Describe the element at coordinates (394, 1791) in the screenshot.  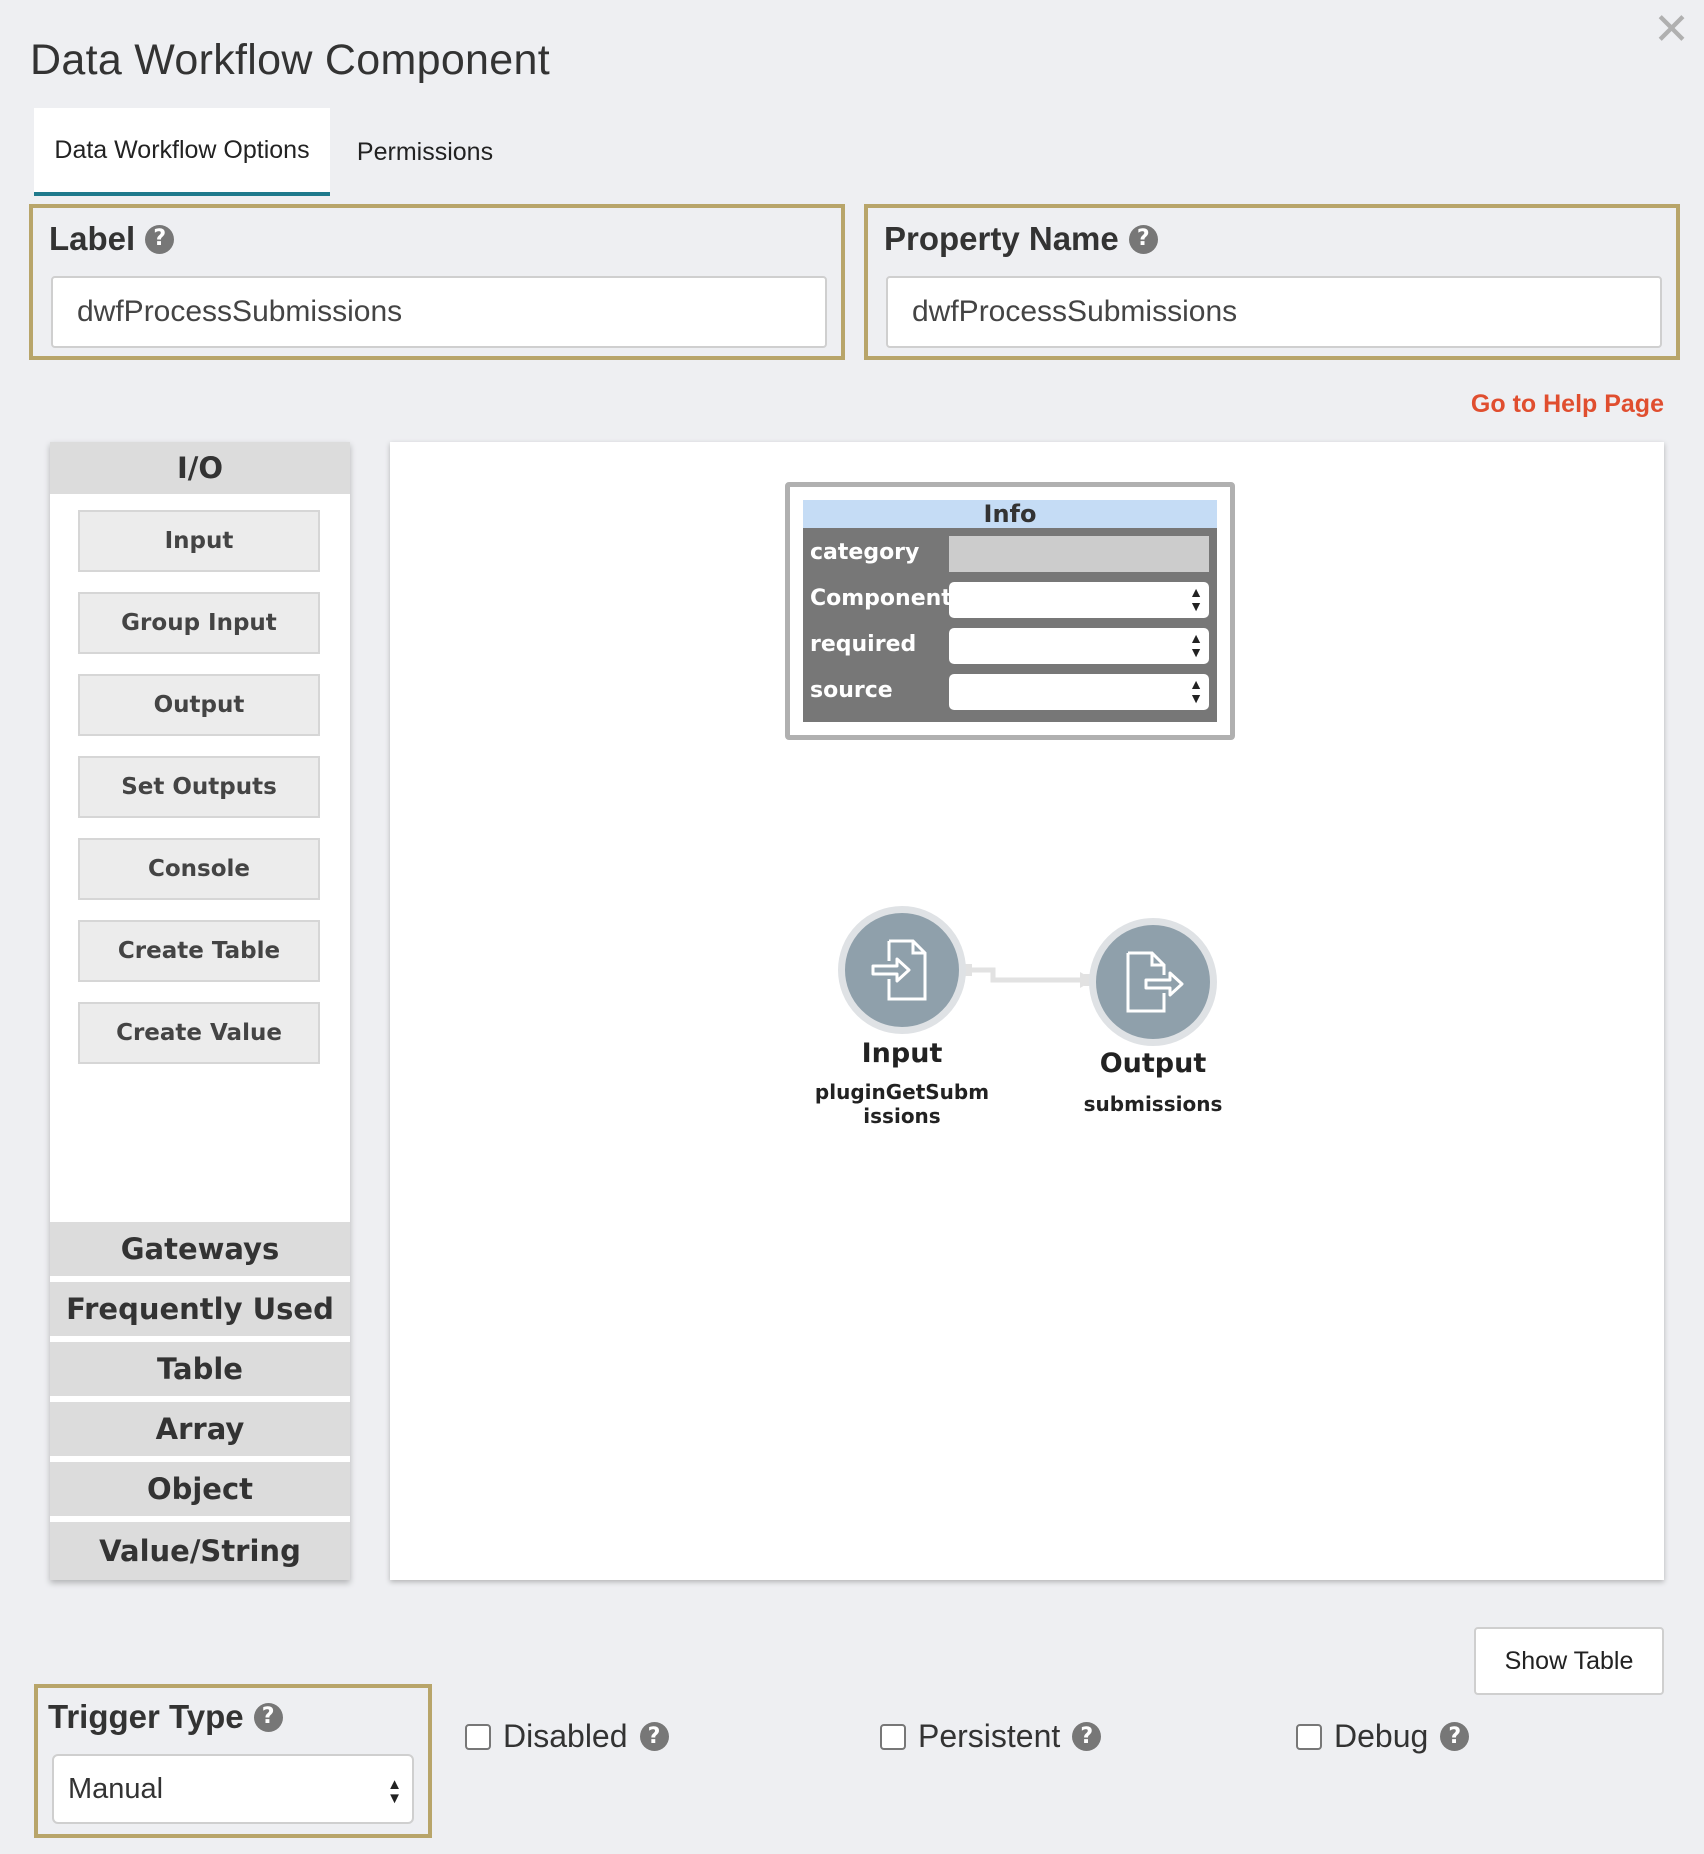
I see `select-arrows-icon: ▲ ▼` at that location.